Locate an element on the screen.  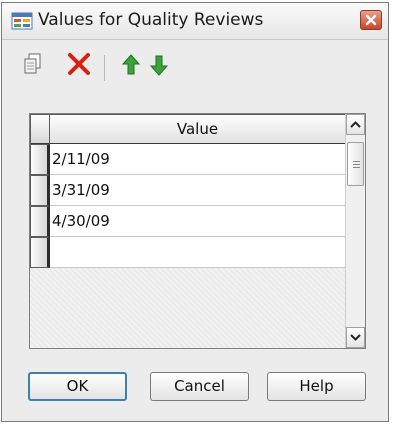
toolbar is located at coordinates (195, 71).